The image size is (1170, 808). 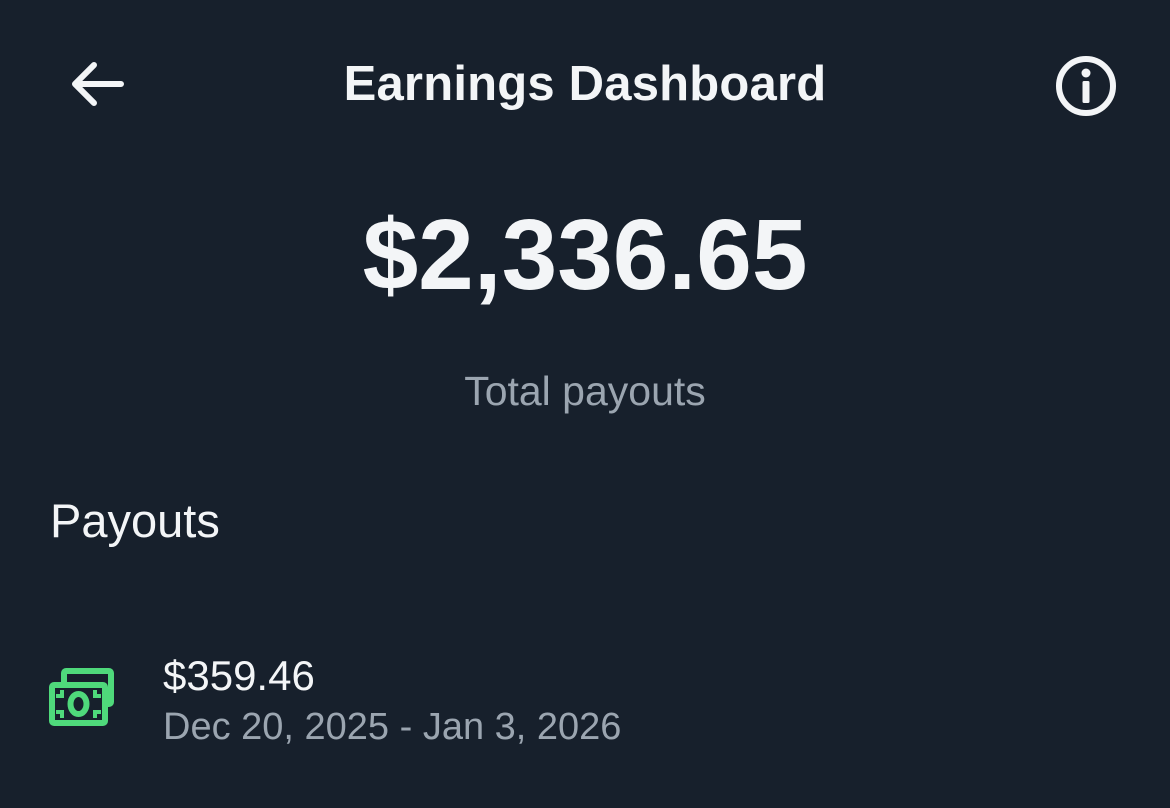 What do you see at coordinates (585, 391) in the screenshot?
I see `total-payout-label: Total payouts` at bounding box center [585, 391].